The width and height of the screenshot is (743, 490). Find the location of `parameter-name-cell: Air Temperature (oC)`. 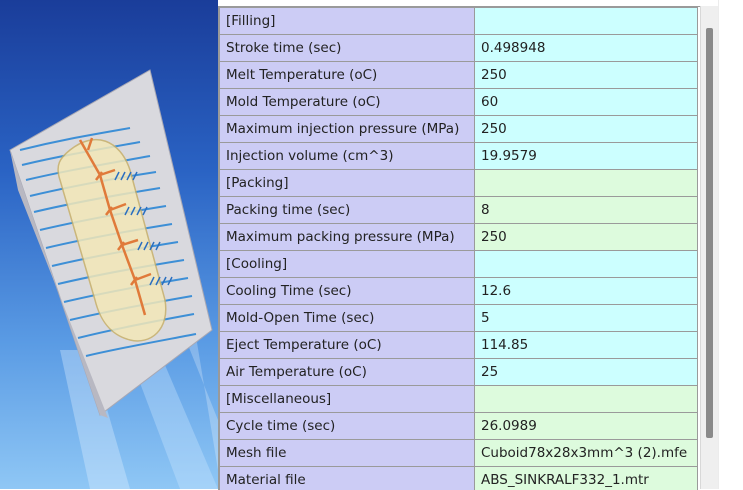

parameter-name-cell: Air Temperature (oC) is located at coordinates (347, 372).